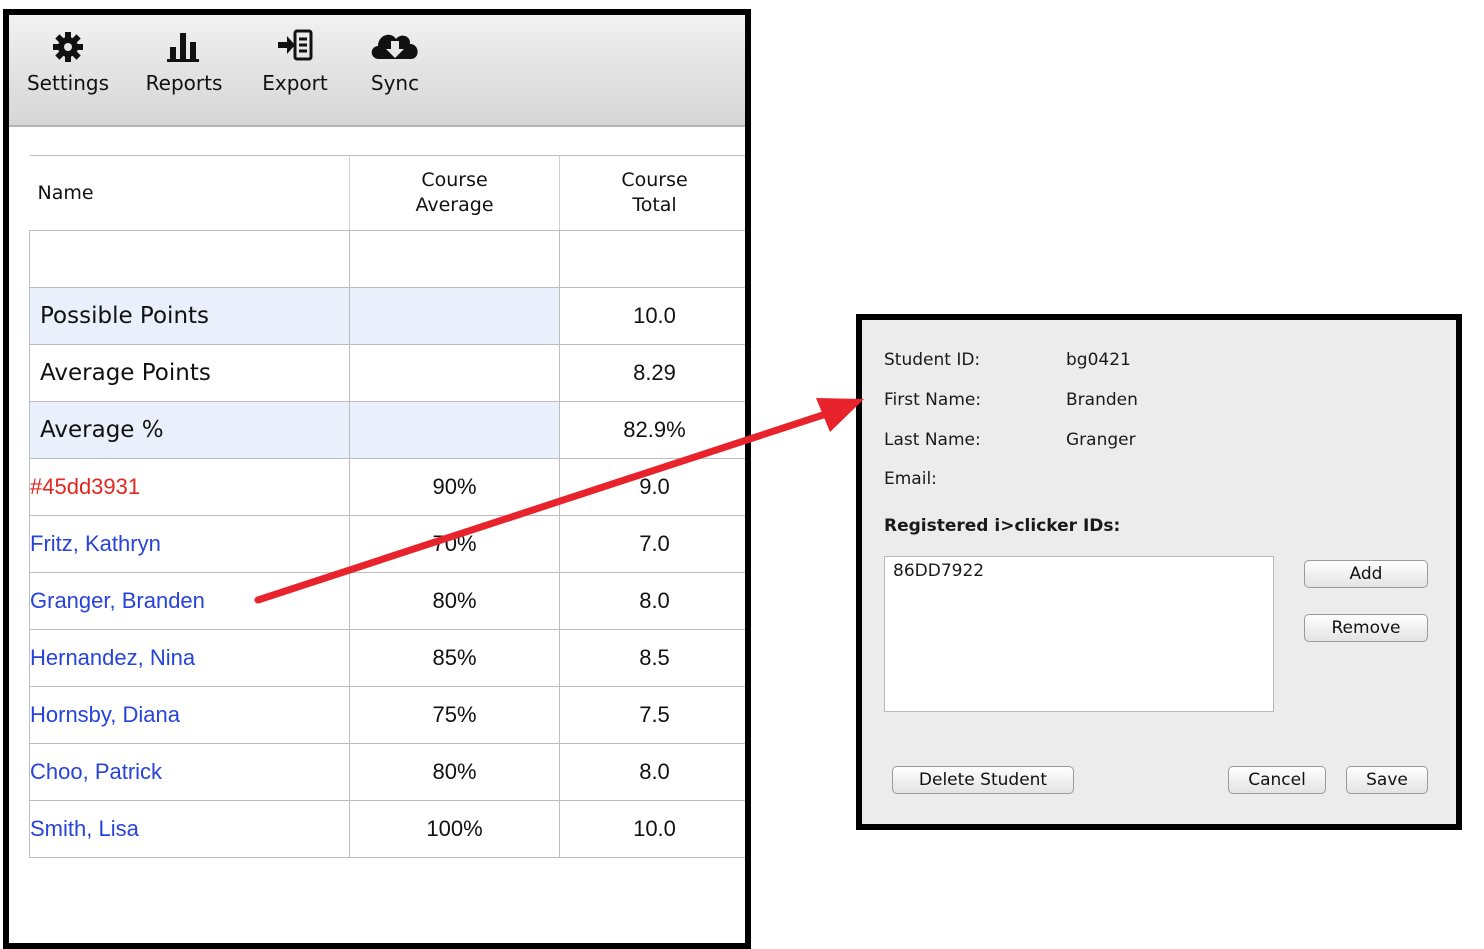 This screenshot has height=949, width=1484. Describe the element at coordinates (559, 501) in the screenshot. I see `callout-arrow-icon` at that location.